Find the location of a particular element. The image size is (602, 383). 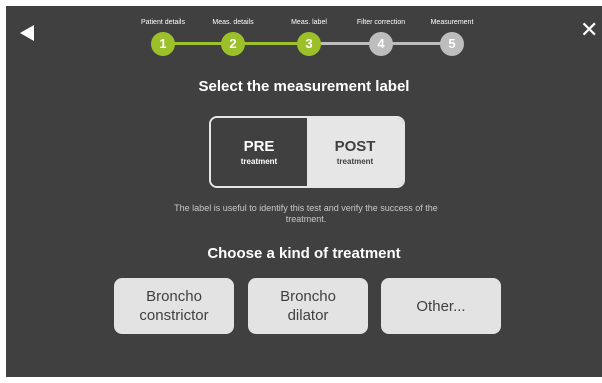

broncho-constrictor-button: Broncho constrictor is located at coordinates (174, 306).